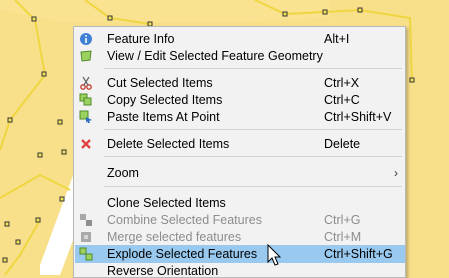 The image size is (449, 278). I want to click on menu-item-shortcut: Delete, so click(342, 144).